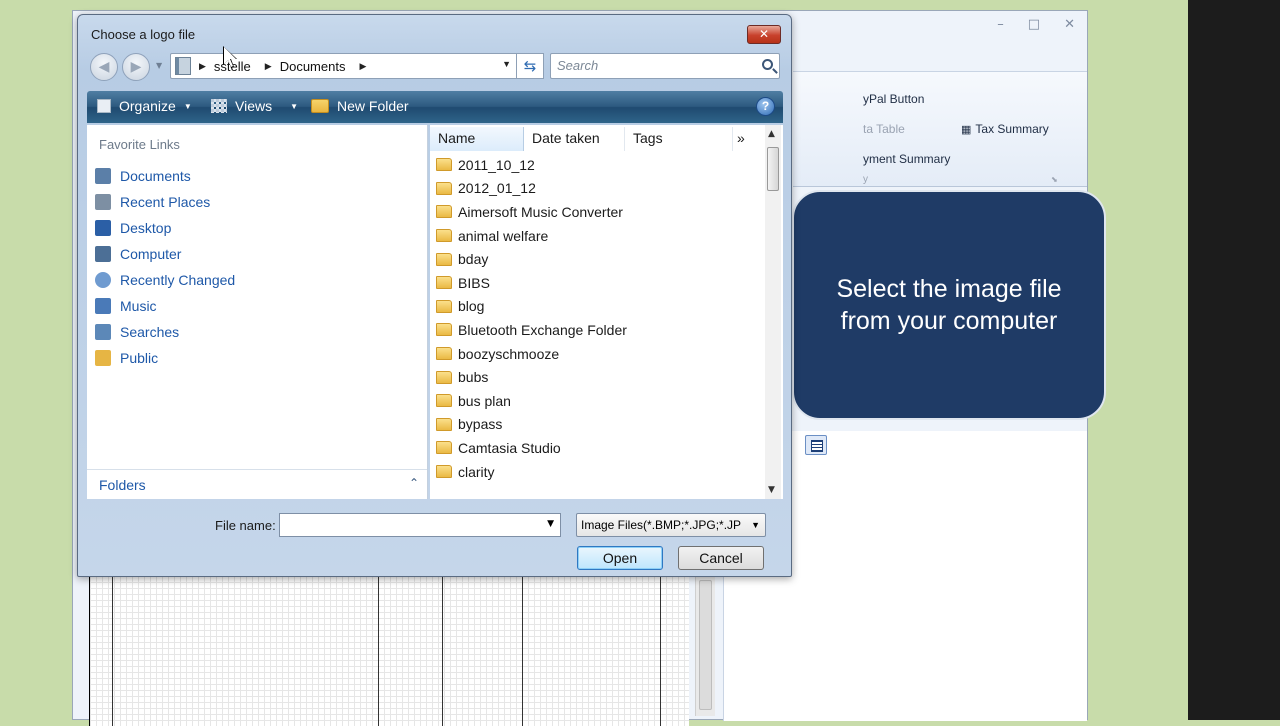 The image size is (1280, 726). What do you see at coordinates (165, 228) in the screenshot?
I see `favorite-link-desktop: Desktop` at bounding box center [165, 228].